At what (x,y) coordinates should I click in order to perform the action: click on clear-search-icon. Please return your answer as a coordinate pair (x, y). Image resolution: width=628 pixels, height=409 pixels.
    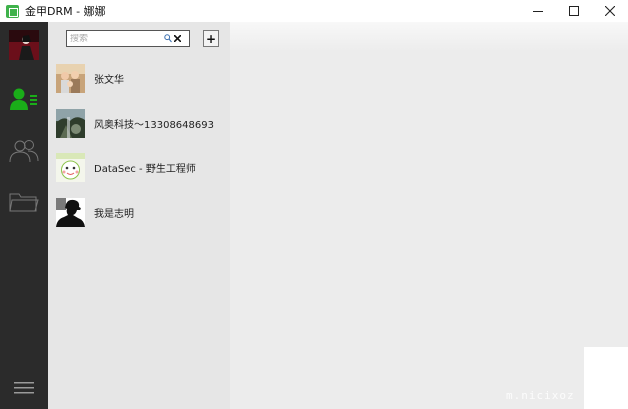
    Looking at the image, I should click on (177, 38).